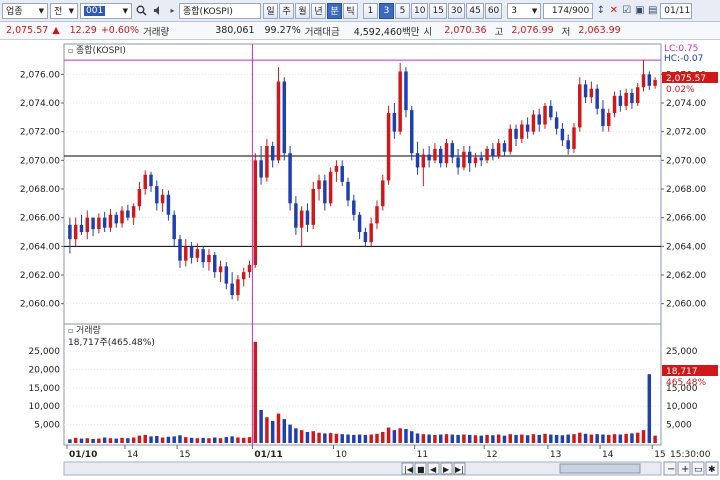  I want to click on price-panel-title: 종합(KOSPI), so click(101, 50).